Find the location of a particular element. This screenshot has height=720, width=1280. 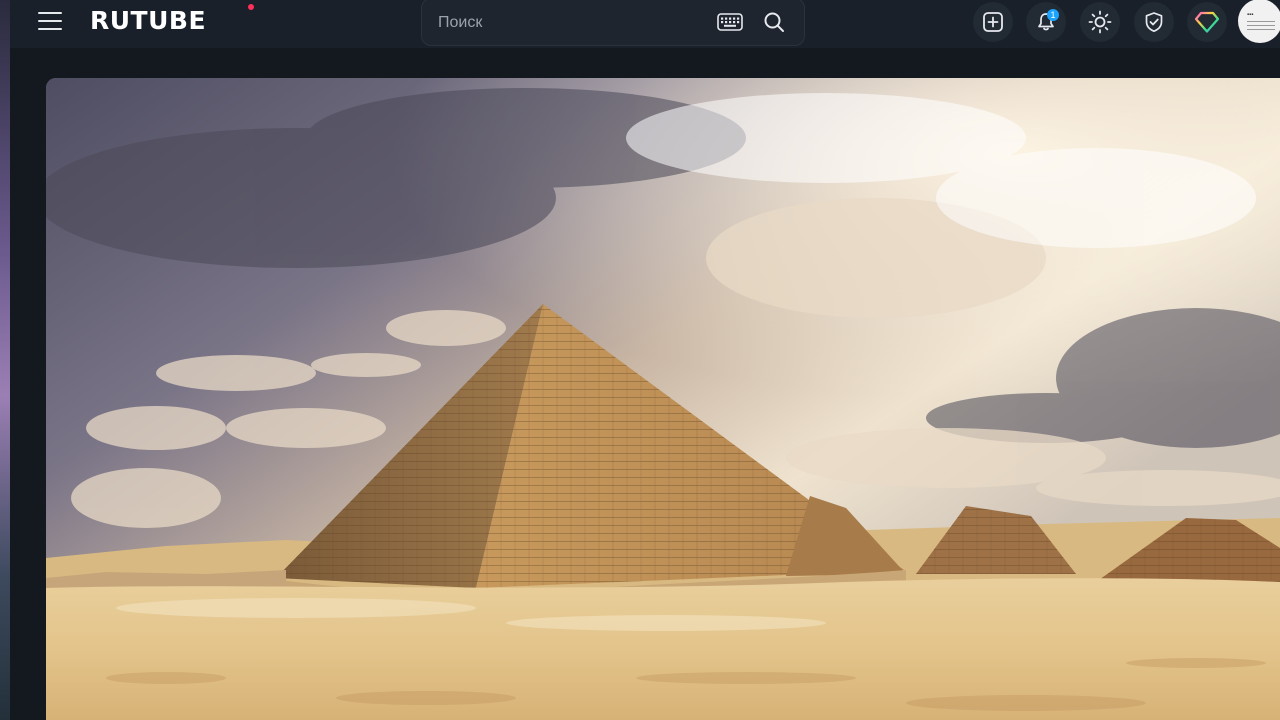

keyboard-icon is located at coordinates (730, 22).